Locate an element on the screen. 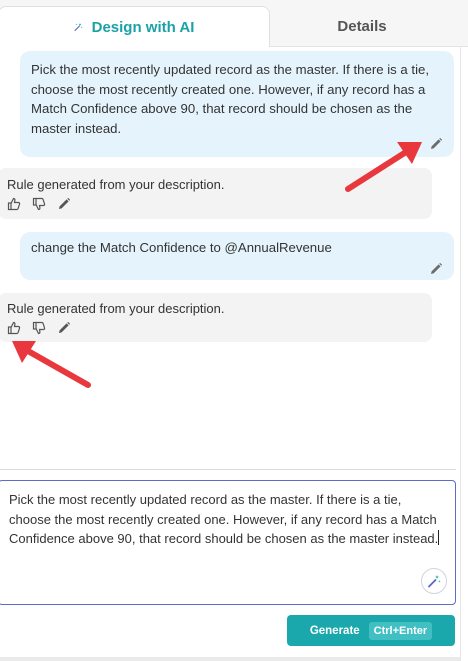 This screenshot has height=661, width=468. tab-bar: Design with AI Details is located at coordinates (234, 23).